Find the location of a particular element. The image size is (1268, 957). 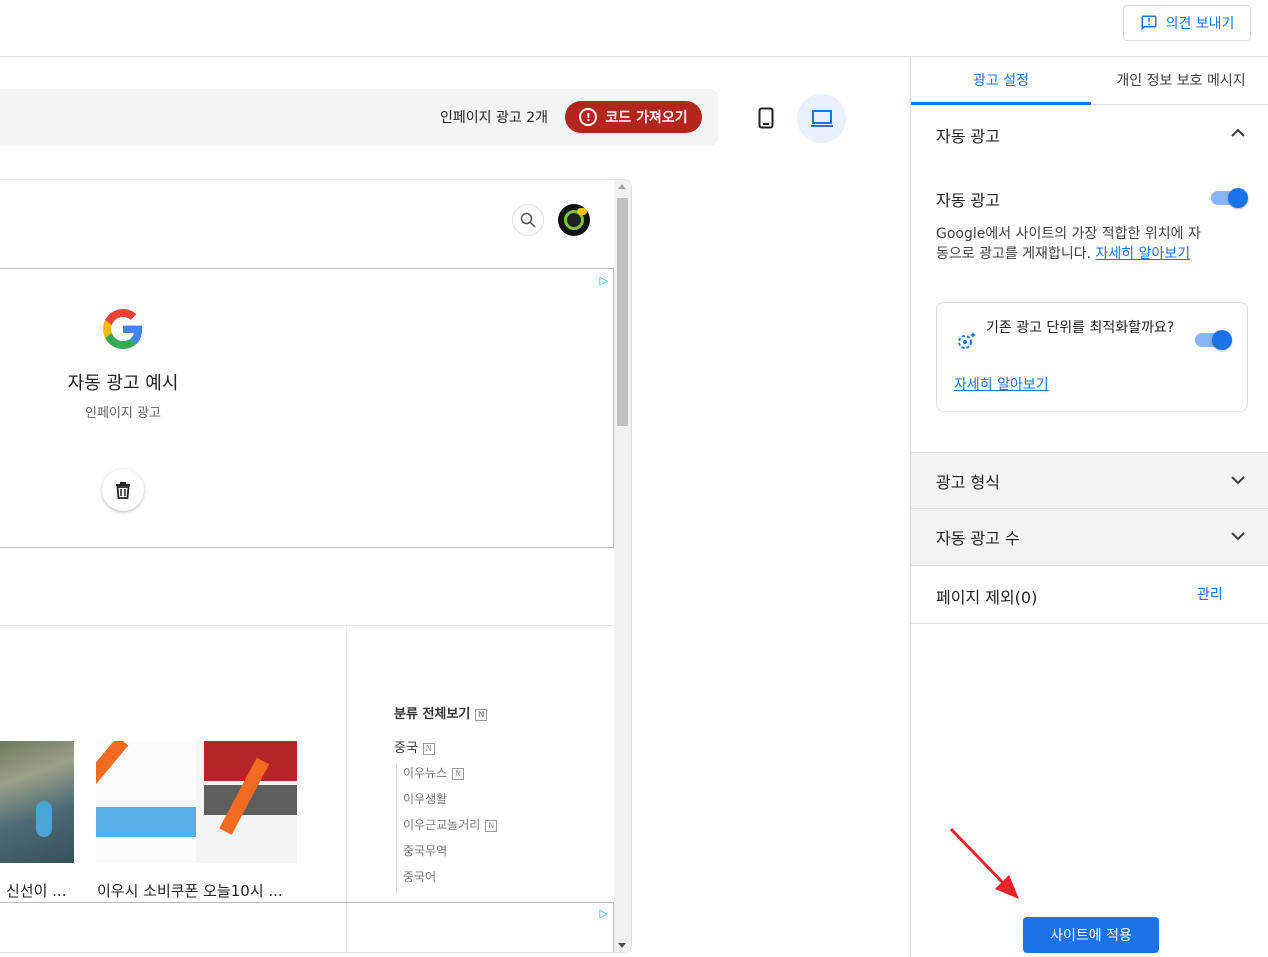

top-bar: 의견 보내기 is located at coordinates (634, 28).